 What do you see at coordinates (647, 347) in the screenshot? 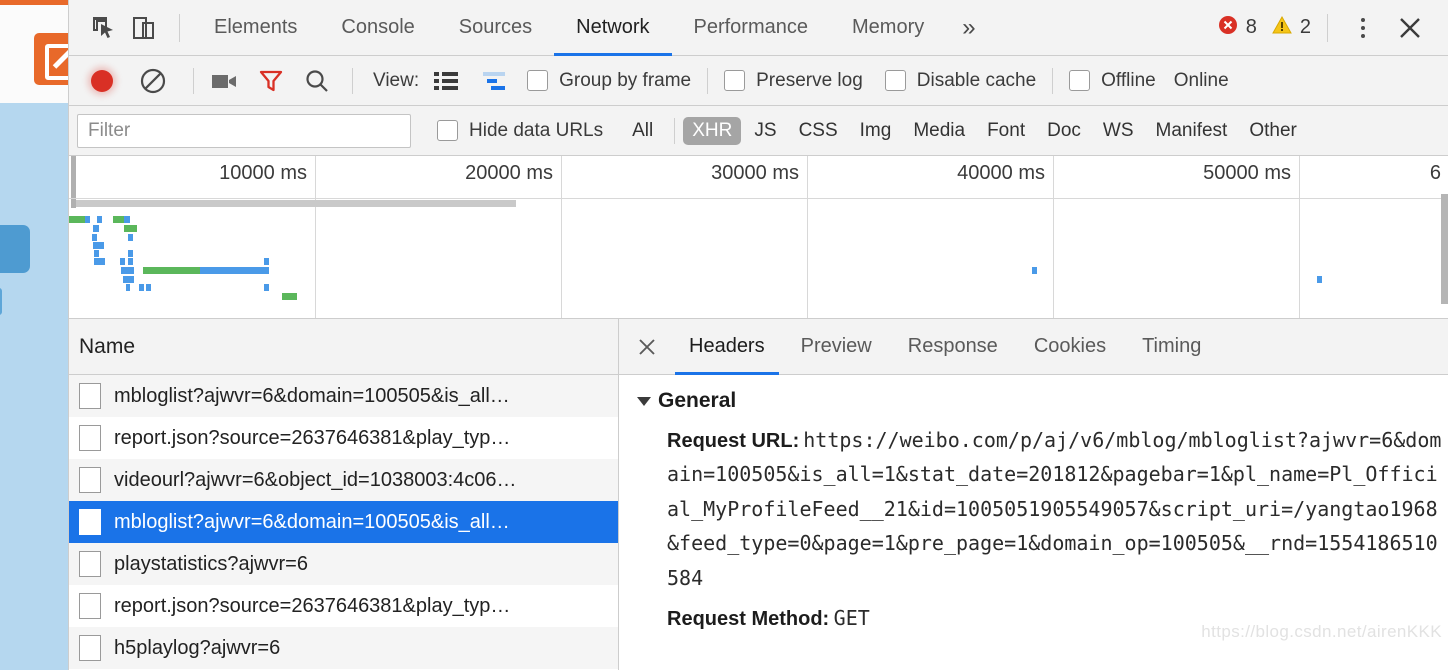
I see `close-detail-icon` at bounding box center [647, 347].